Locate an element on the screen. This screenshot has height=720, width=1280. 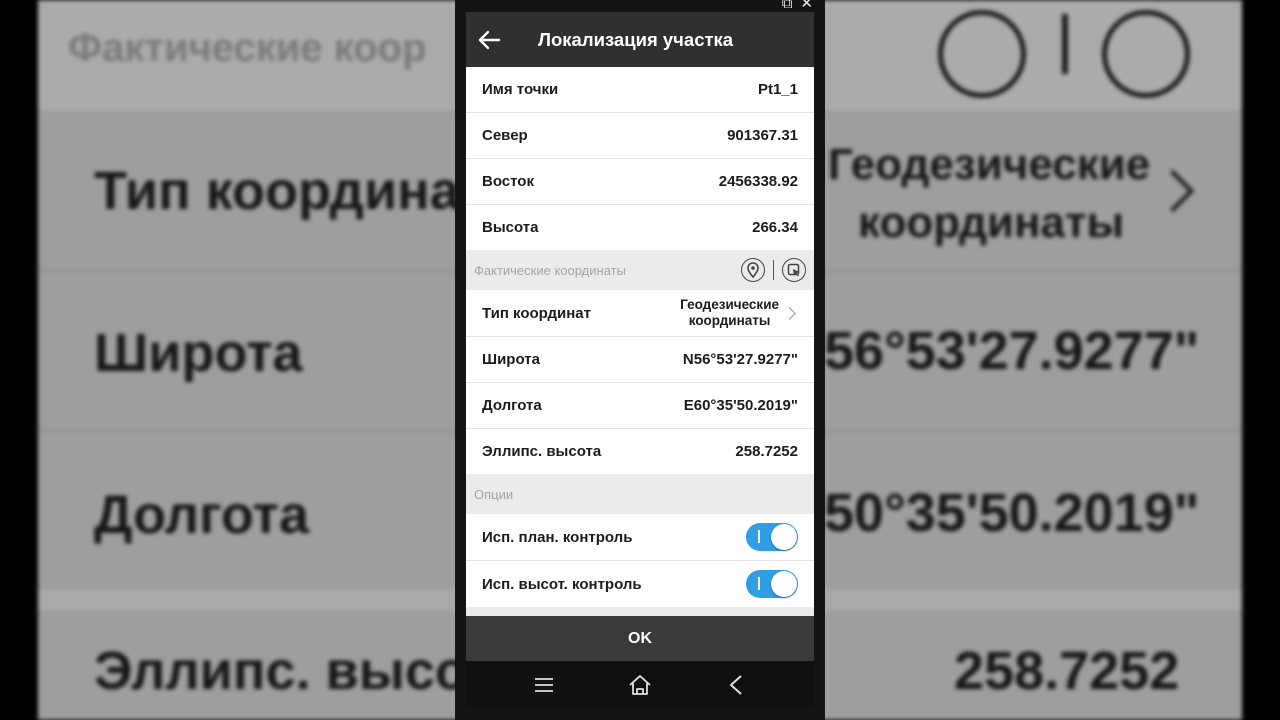
coord-type-selector: Геодезические координаты is located at coordinates (739, 313).